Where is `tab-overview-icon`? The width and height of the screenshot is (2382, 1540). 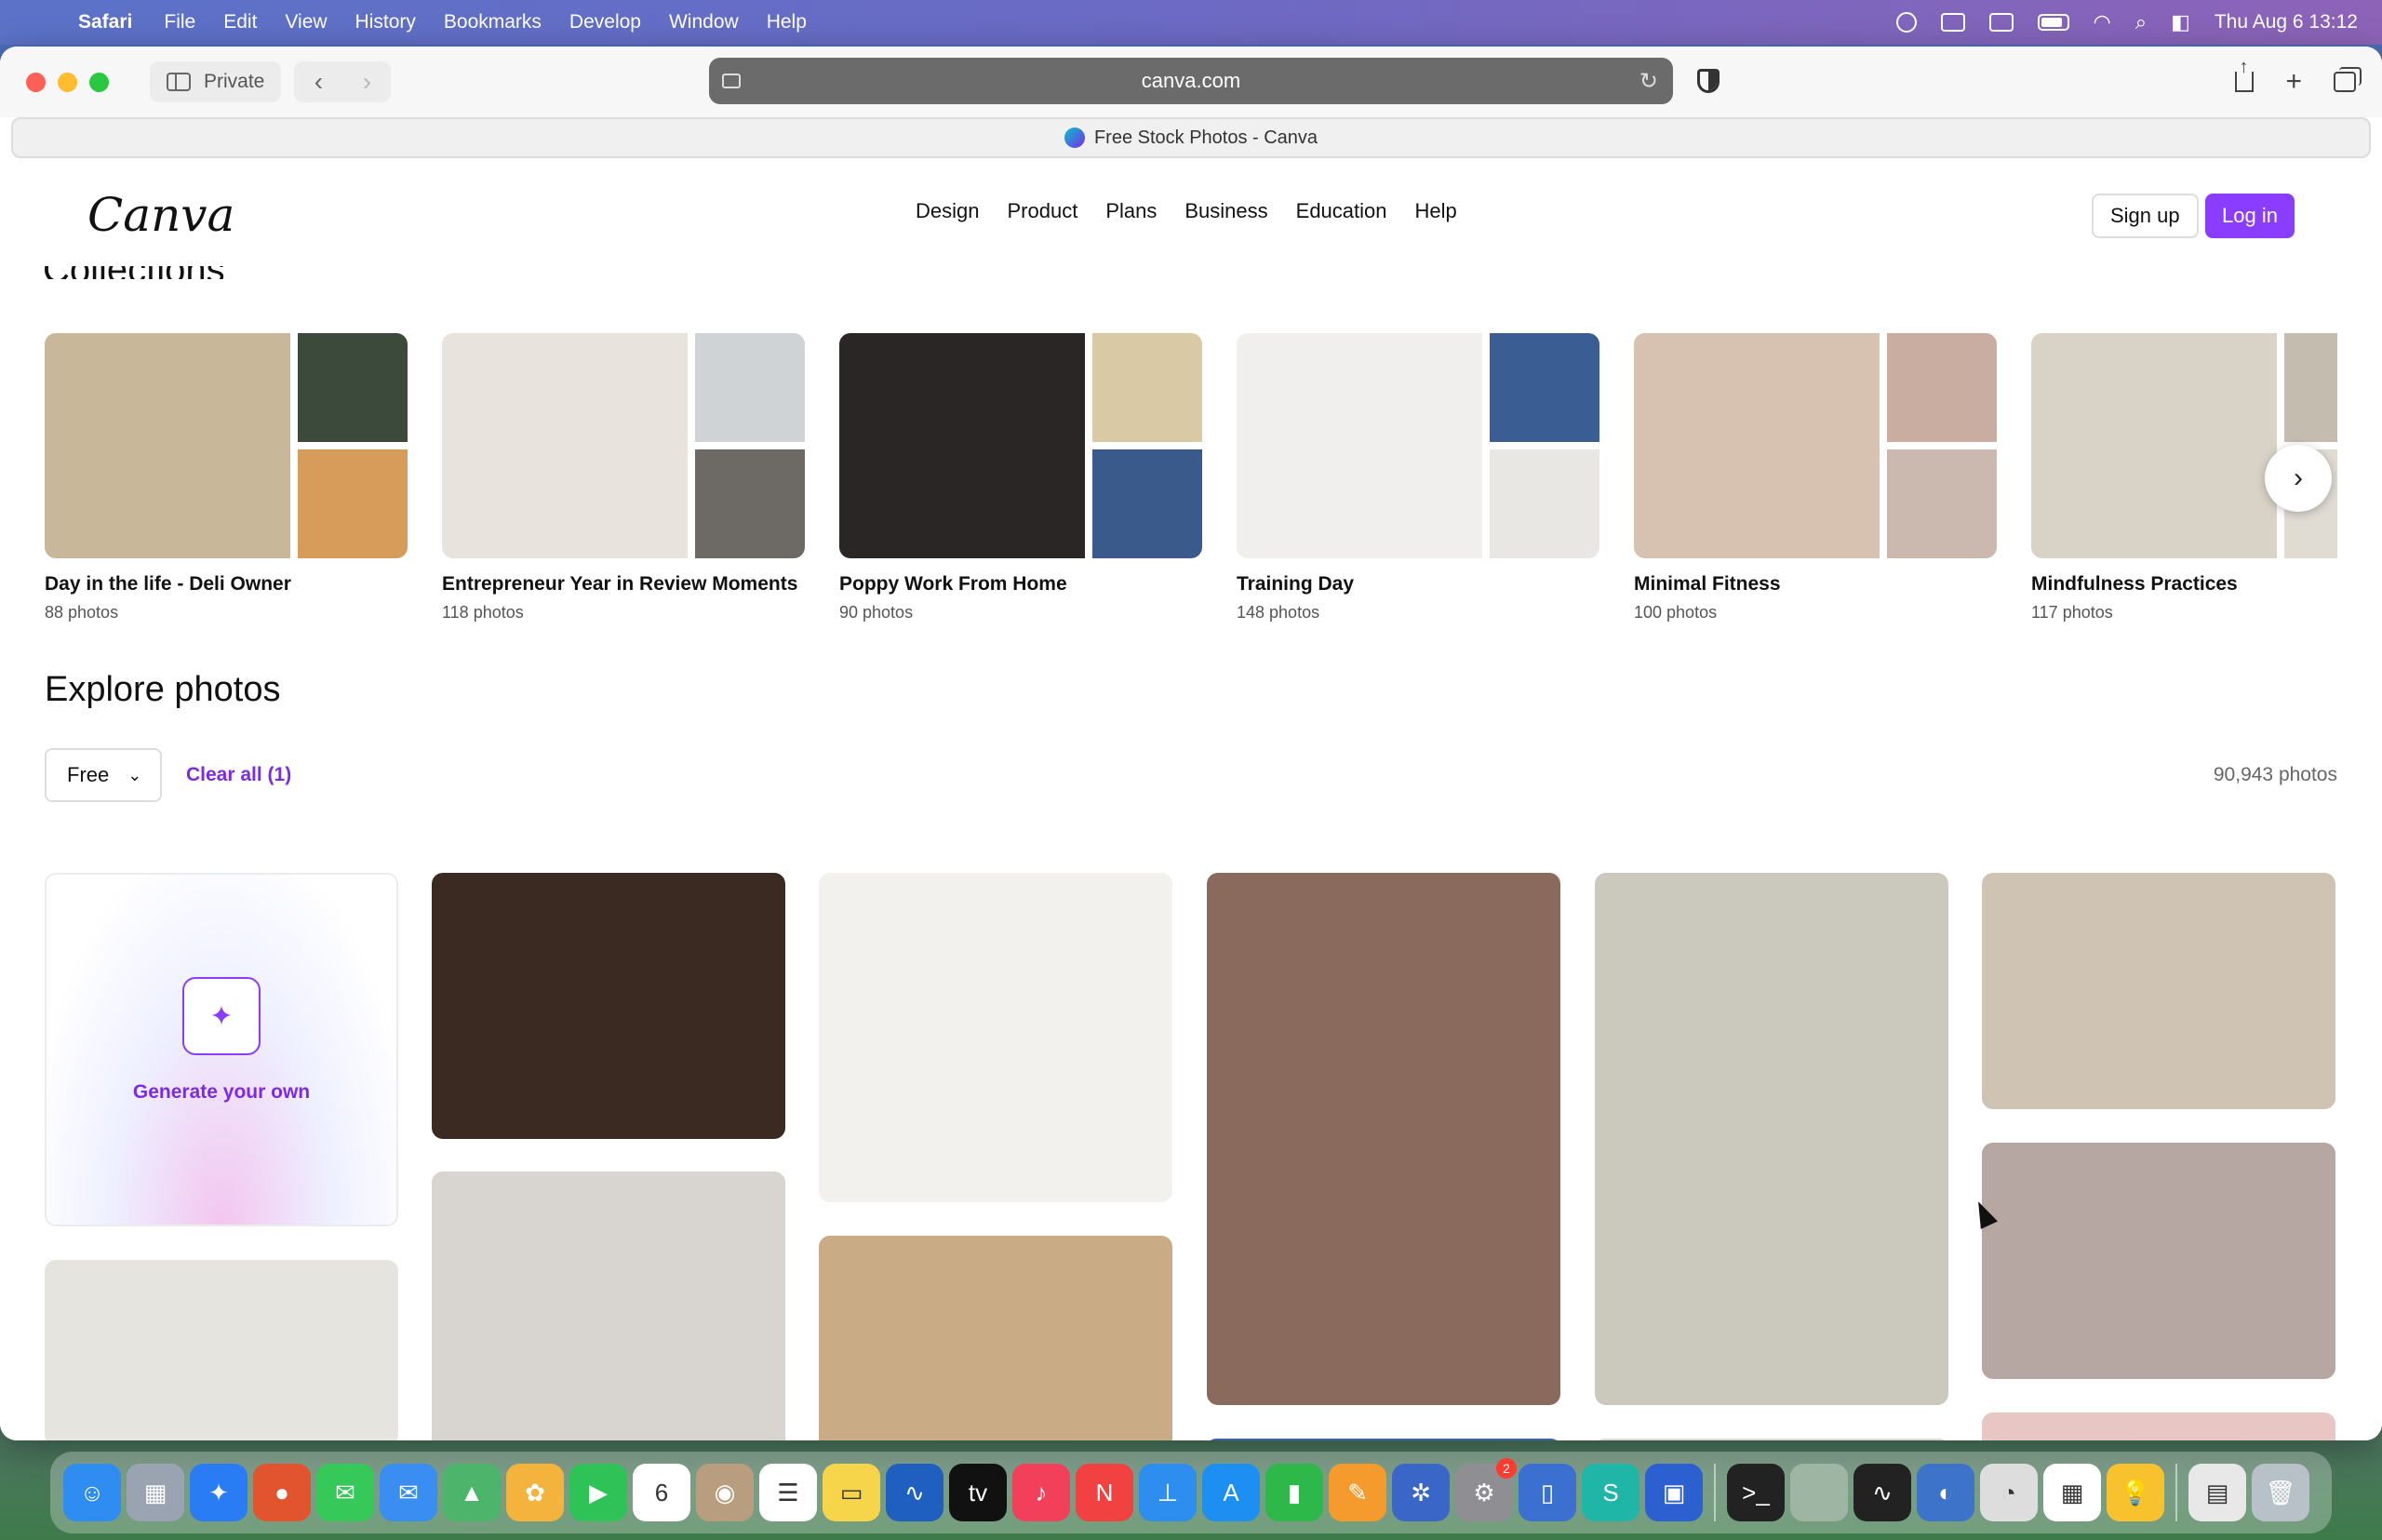
tab-overview-icon is located at coordinates (2348, 79).